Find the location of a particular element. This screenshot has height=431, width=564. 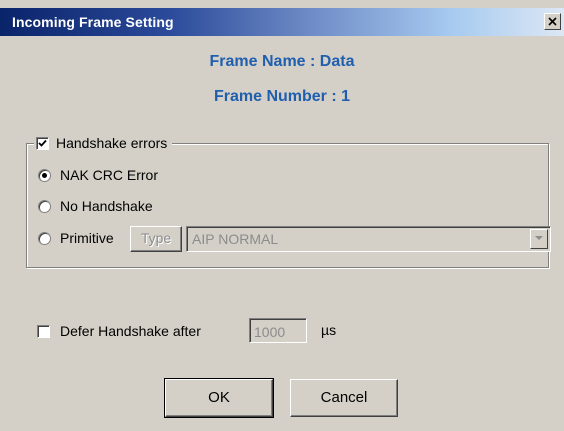

defer-handshake-label: Defer Handshake after is located at coordinates (130, 331).